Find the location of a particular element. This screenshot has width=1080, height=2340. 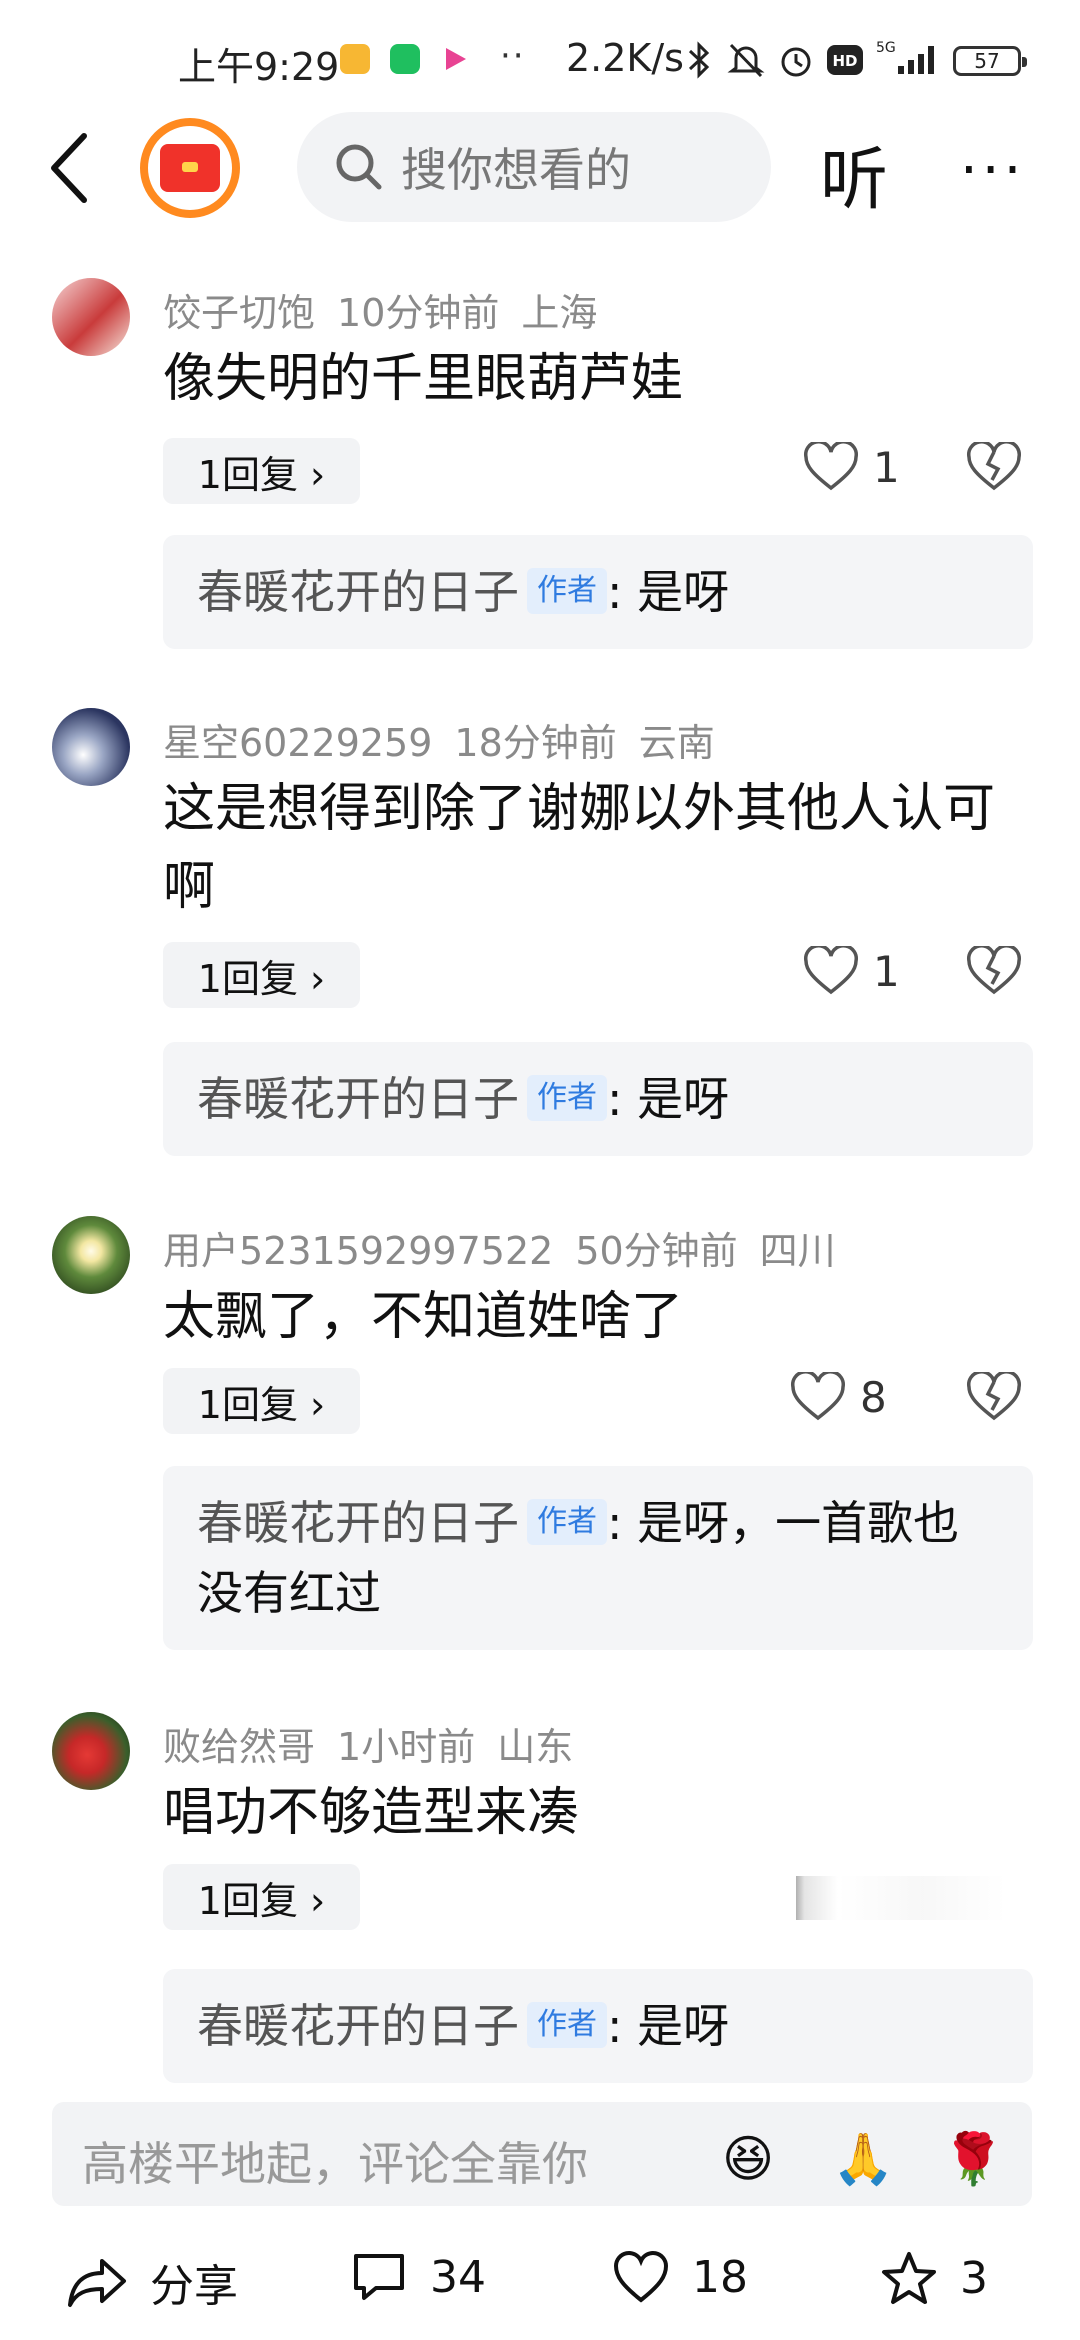

comment-input: 高楼平地起，评论全靠你 😆 🙏 🌹 is located at coordinates (542, 2154).